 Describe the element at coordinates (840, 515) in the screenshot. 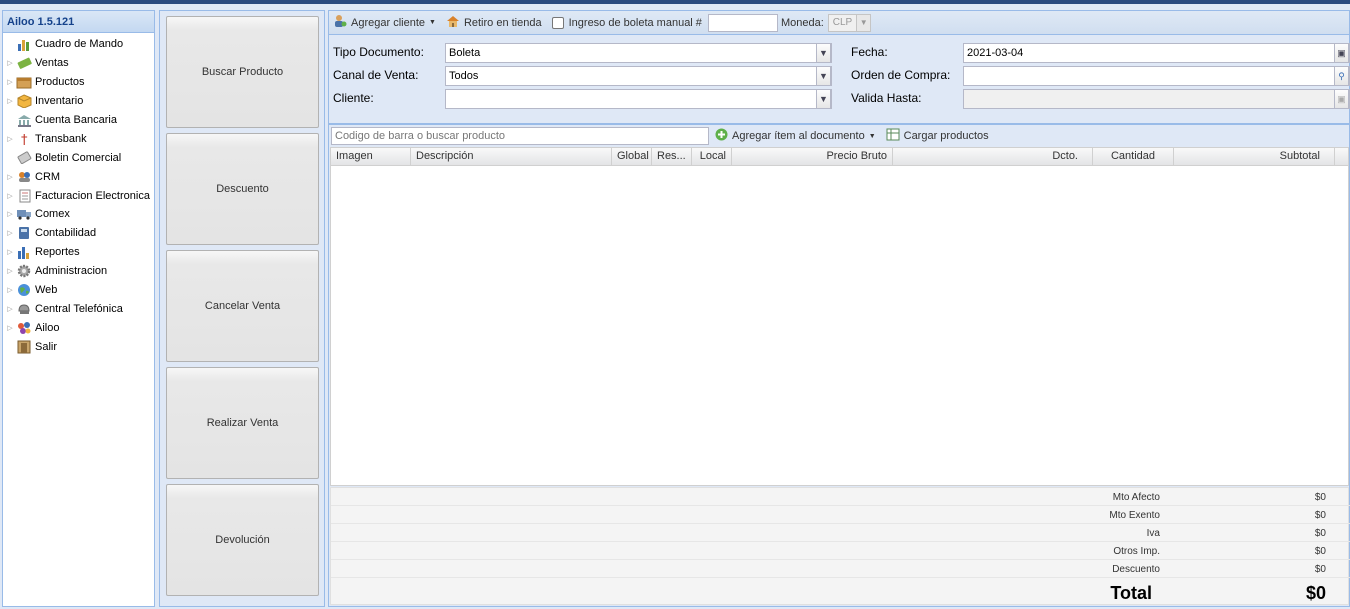

I see `total-row-exempt: Mto Exento $0` at that location.